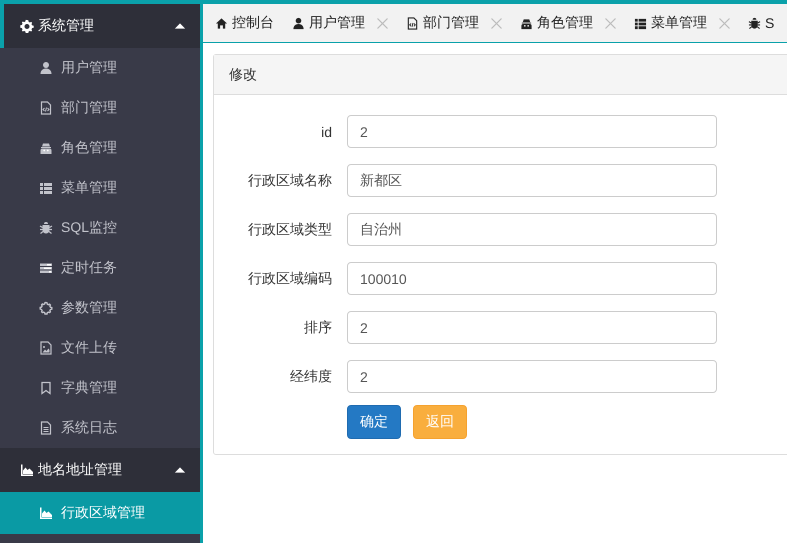  What do you see at coordinates (244, 23) in the screenshot?
I see `tab: 控制台` at bounding box center [244, 23].